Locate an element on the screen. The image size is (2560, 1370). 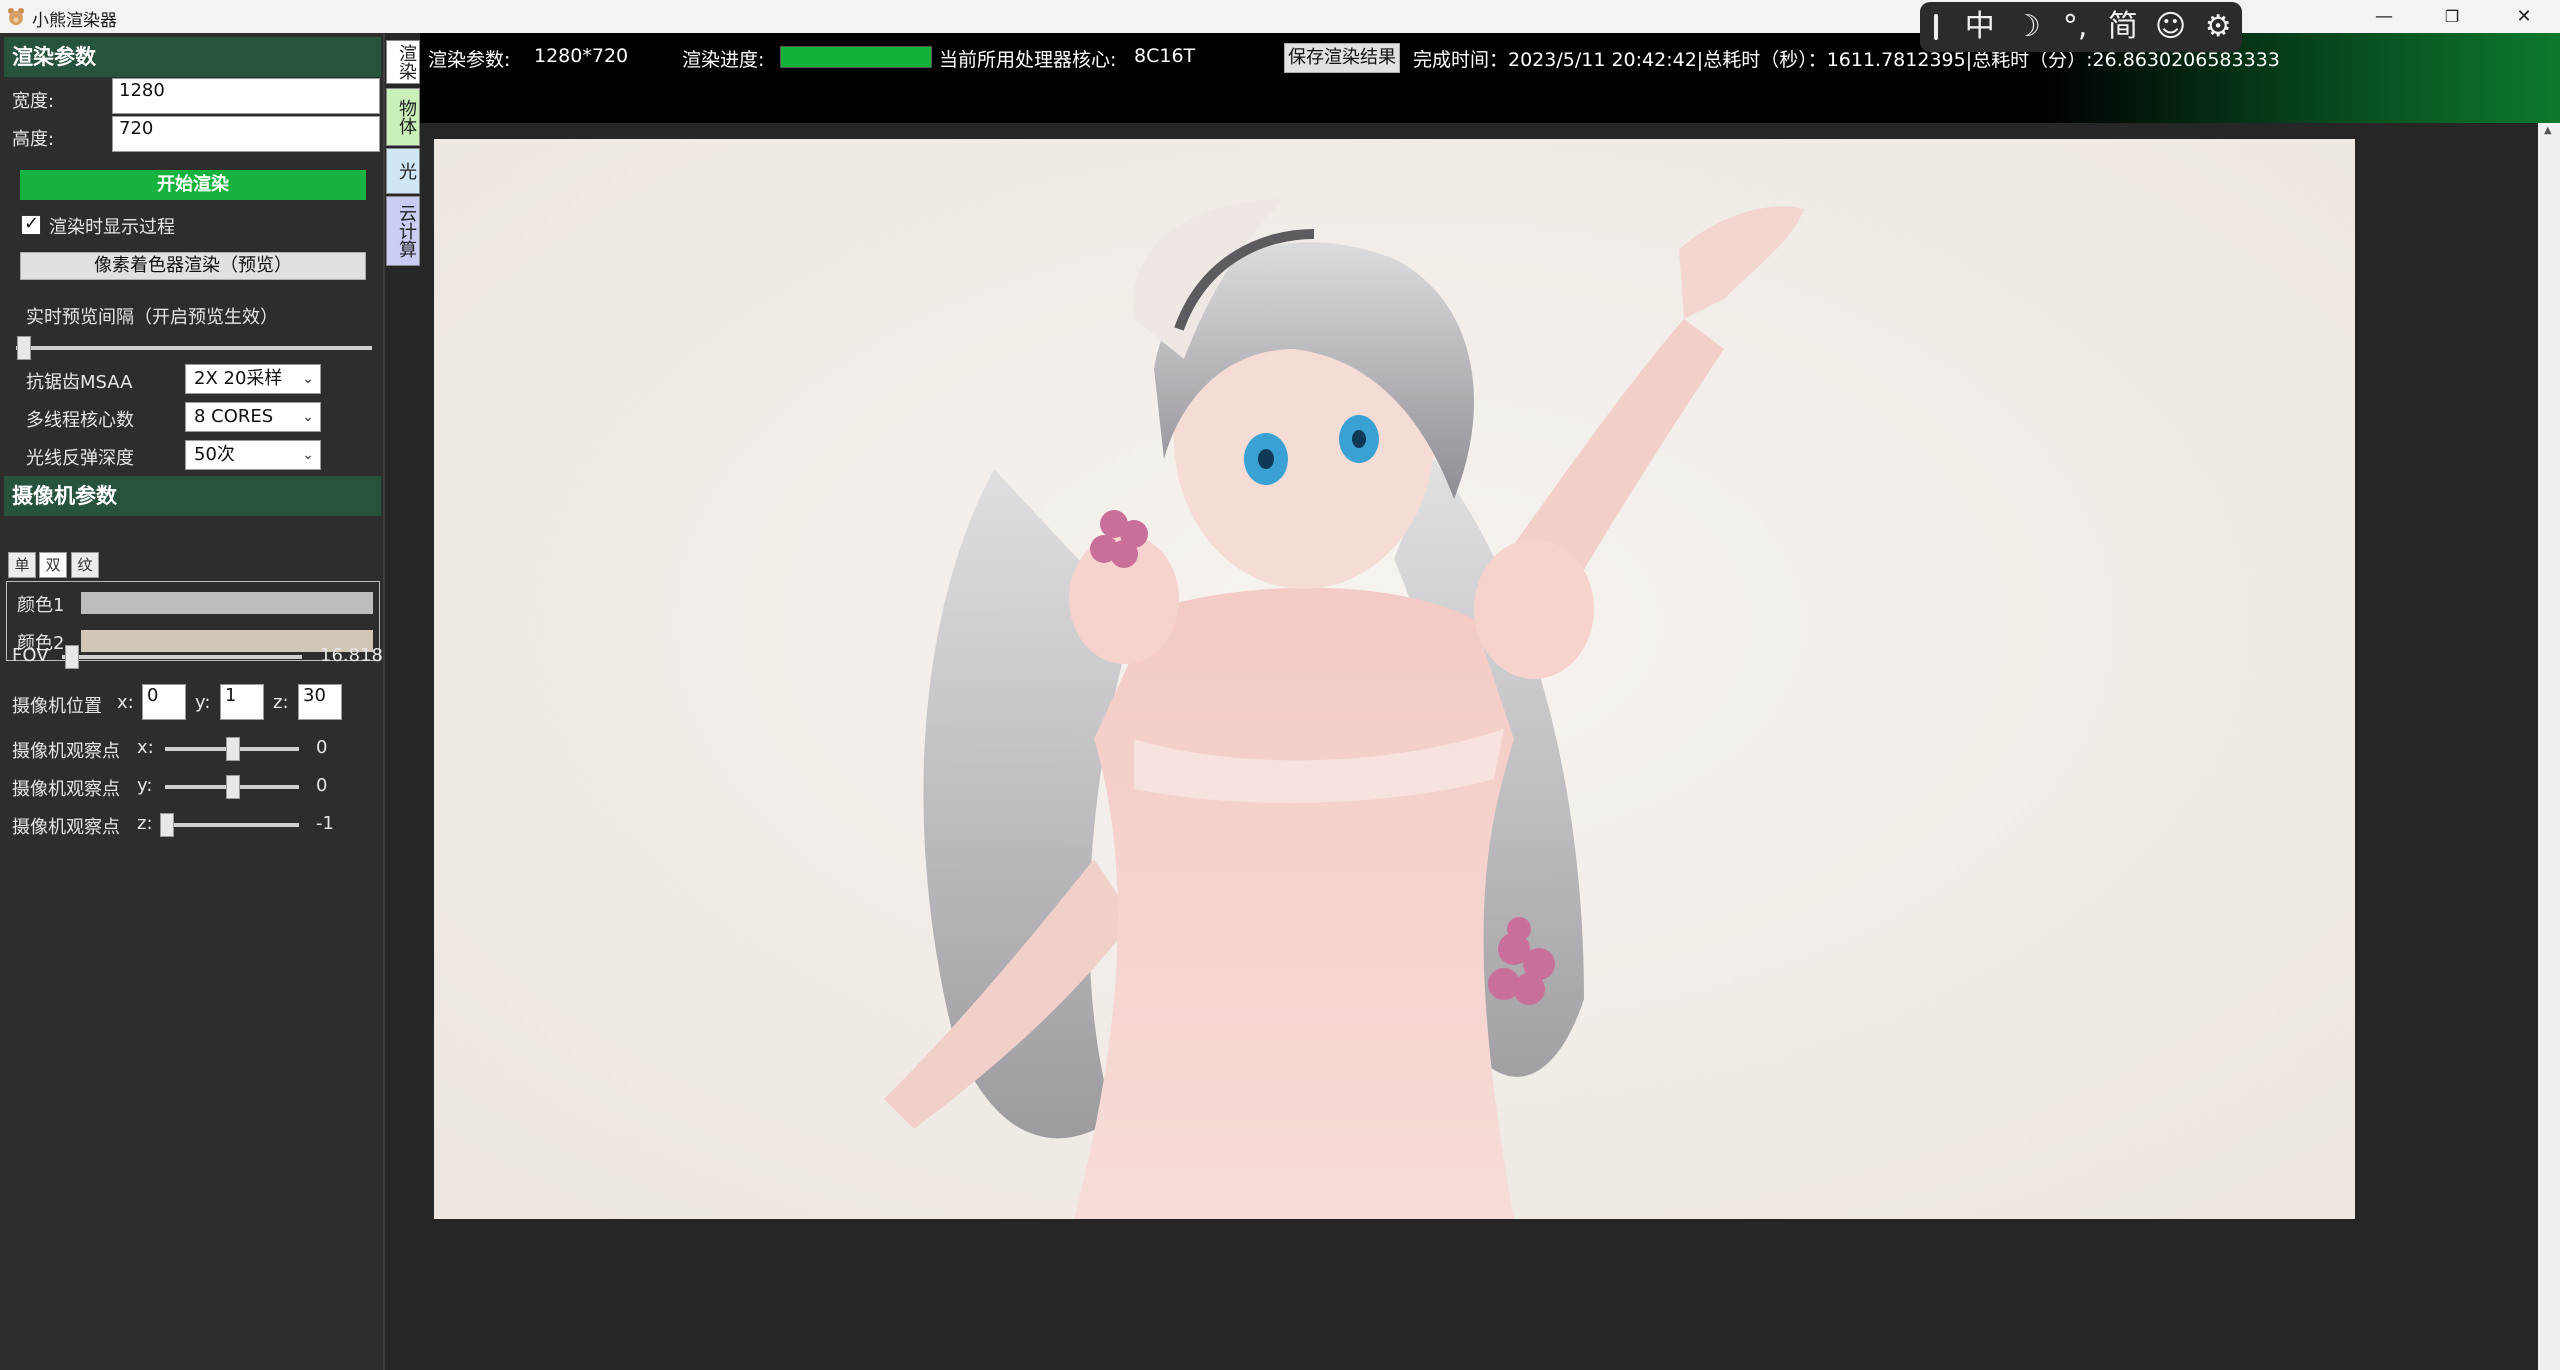
close-button: ✕ is located at coordinates (2524, 16).